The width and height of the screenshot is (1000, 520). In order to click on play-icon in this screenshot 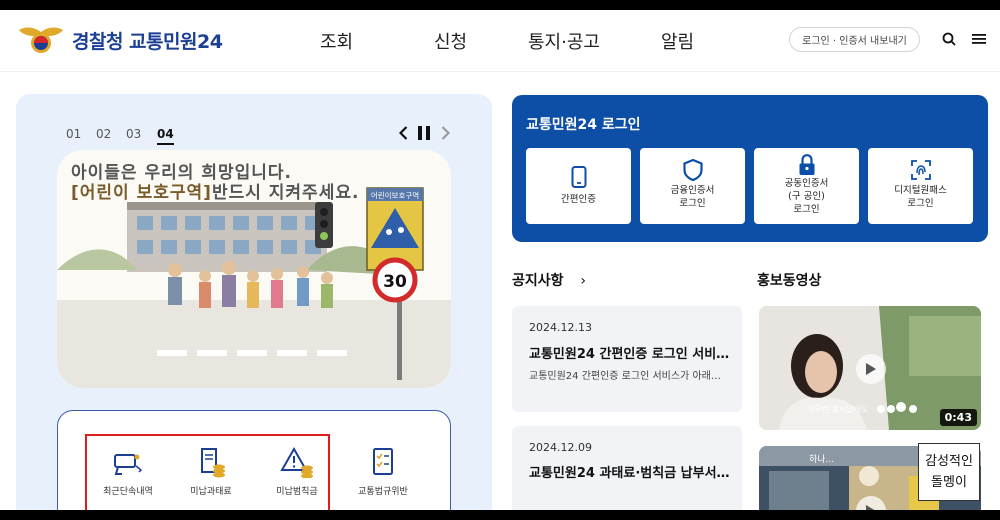, I will do `click(871, 369)`.